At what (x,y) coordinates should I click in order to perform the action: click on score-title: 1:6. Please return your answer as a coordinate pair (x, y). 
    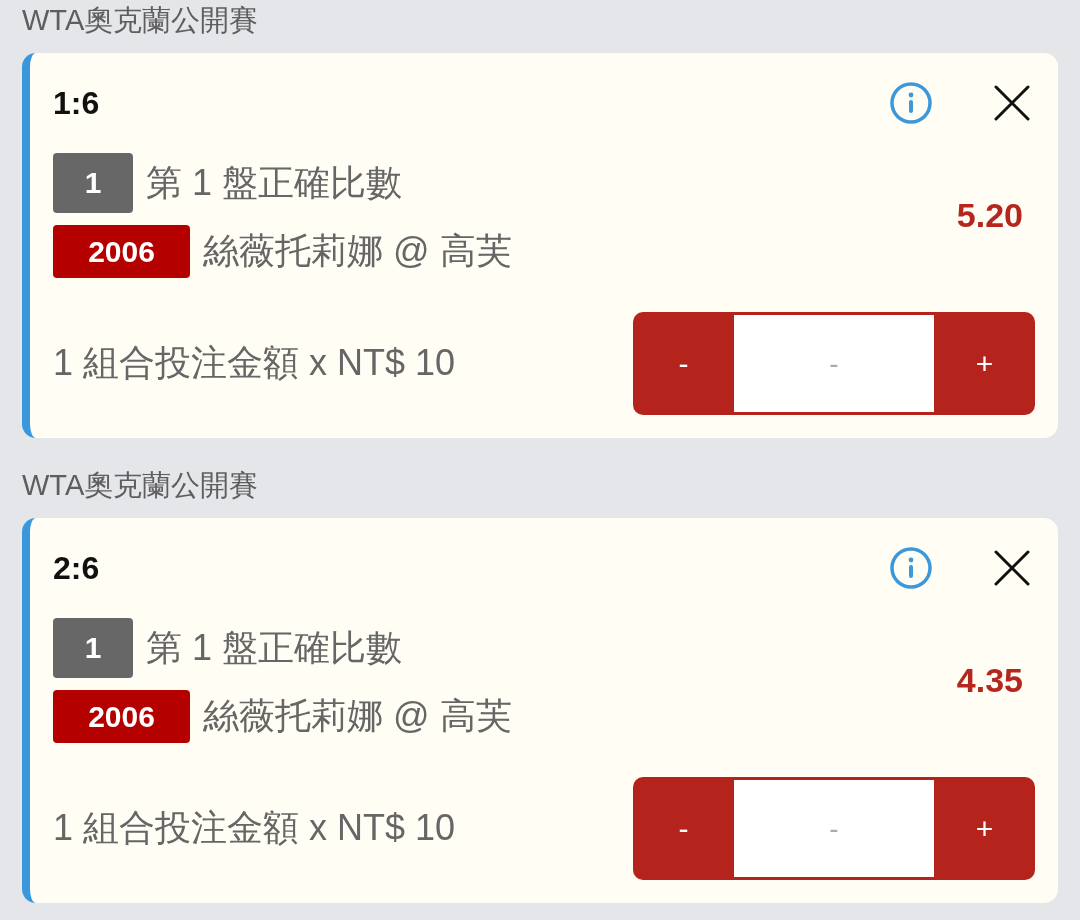
    Looking at the image, I should click on (77, 103).